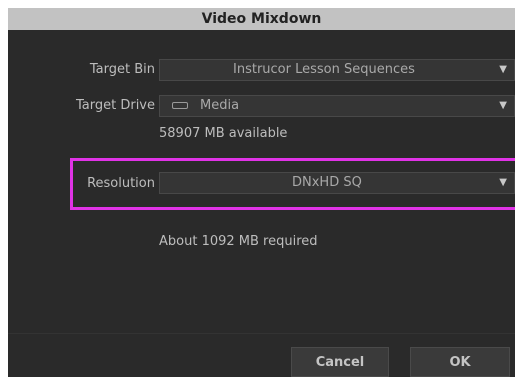  What do you see at coordinates (327, 182) in the screenshot?
I see `resolution-value: DNxHD SQ` at bounding box center [327, 182].